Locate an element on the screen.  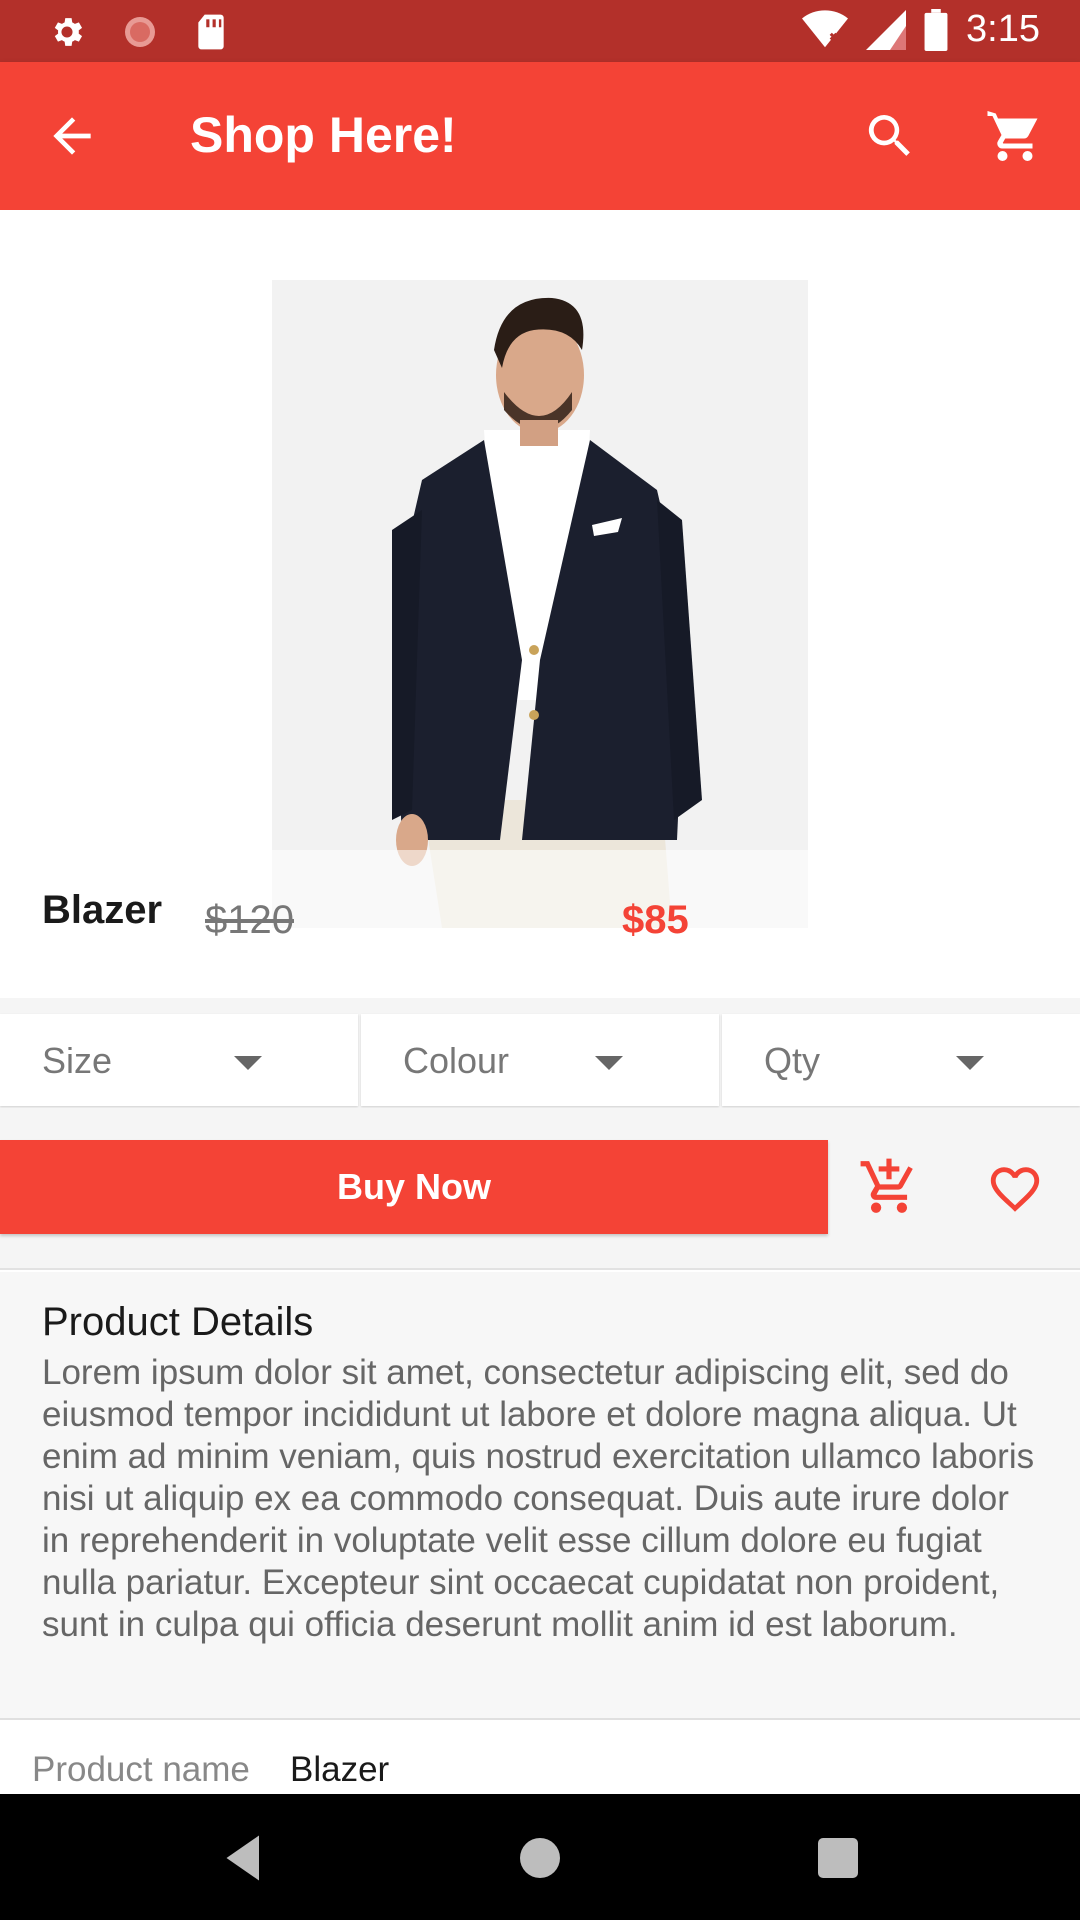
status-time: 3:15 is located at coordinates (1003, 29).